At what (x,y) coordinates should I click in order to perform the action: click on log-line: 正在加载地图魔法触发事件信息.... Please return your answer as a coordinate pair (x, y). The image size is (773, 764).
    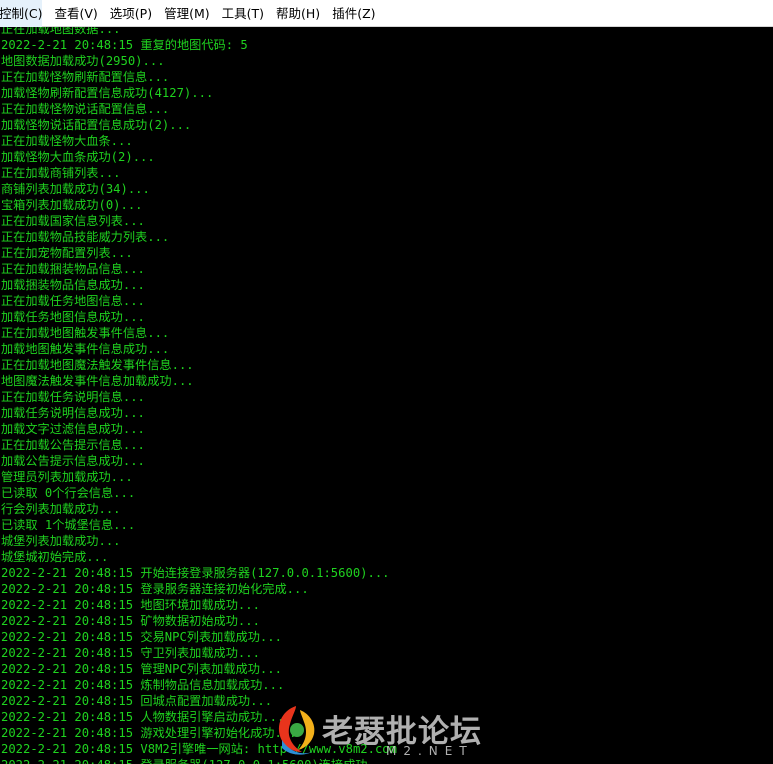
    Looking at the image, I should click on (97, 365).